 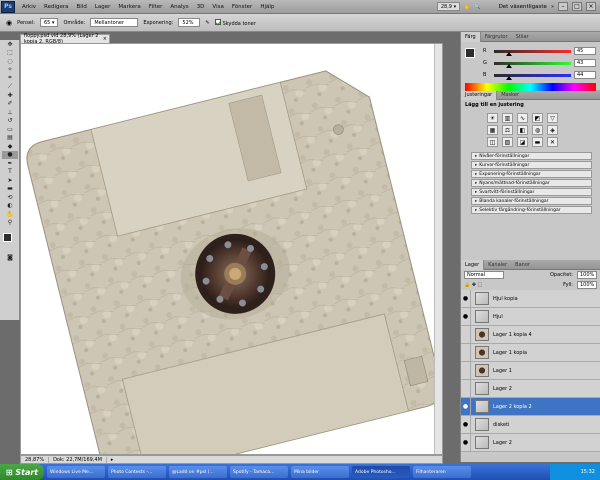 What do you see at coordinates (496, 37) in the screenshot?
I see `tab-swatches: Färgrutor` at bounding box center [496, 37].